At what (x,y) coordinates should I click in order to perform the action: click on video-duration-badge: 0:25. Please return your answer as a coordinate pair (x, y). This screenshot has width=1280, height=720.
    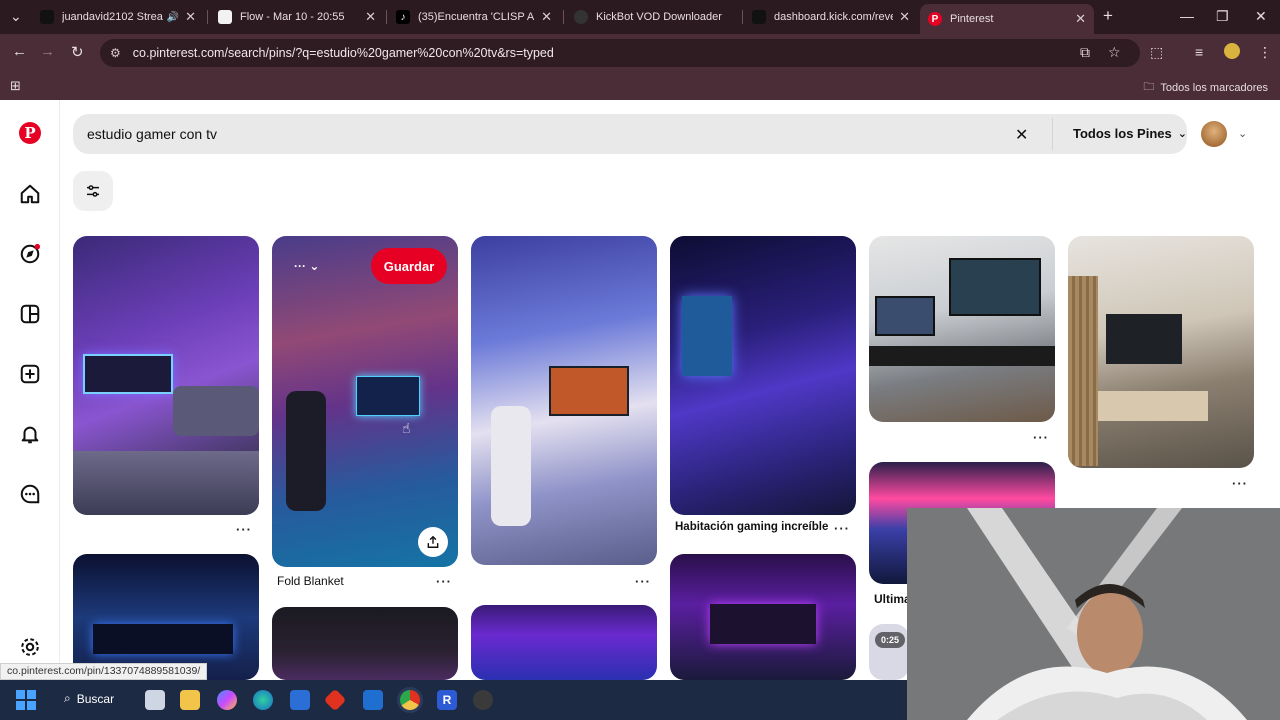
    Looking at the image, I should click on (890, 640).